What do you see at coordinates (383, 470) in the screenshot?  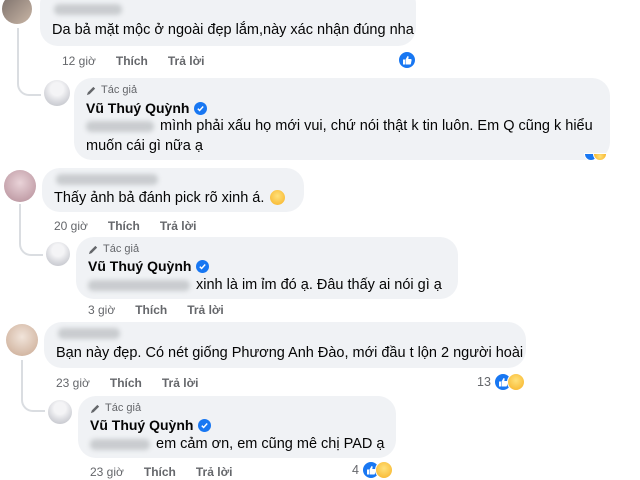 I see `sad-icon` at bounding box center [383, 470].